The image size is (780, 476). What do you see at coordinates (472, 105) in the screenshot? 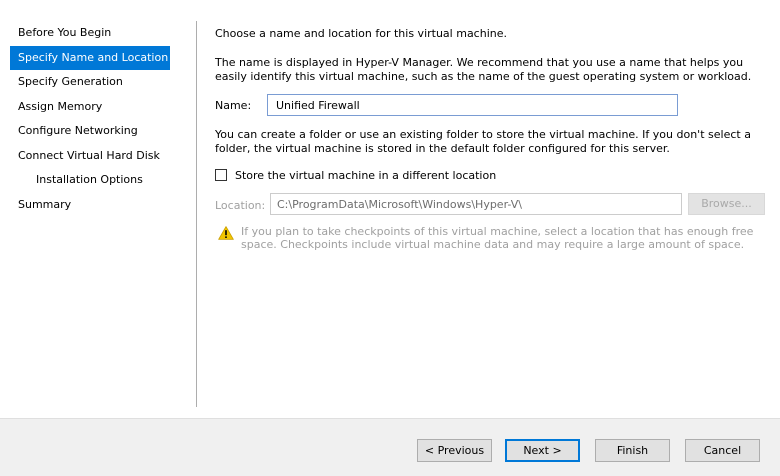
I see `name-input` at bounding box center [472, 105].